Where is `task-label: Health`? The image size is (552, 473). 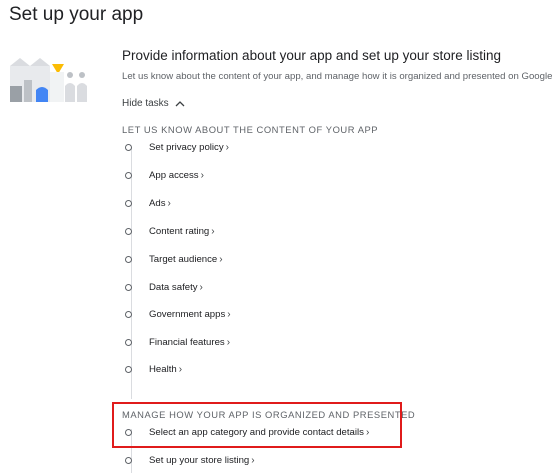
task-label: Health is located at coordinates (163, 369).